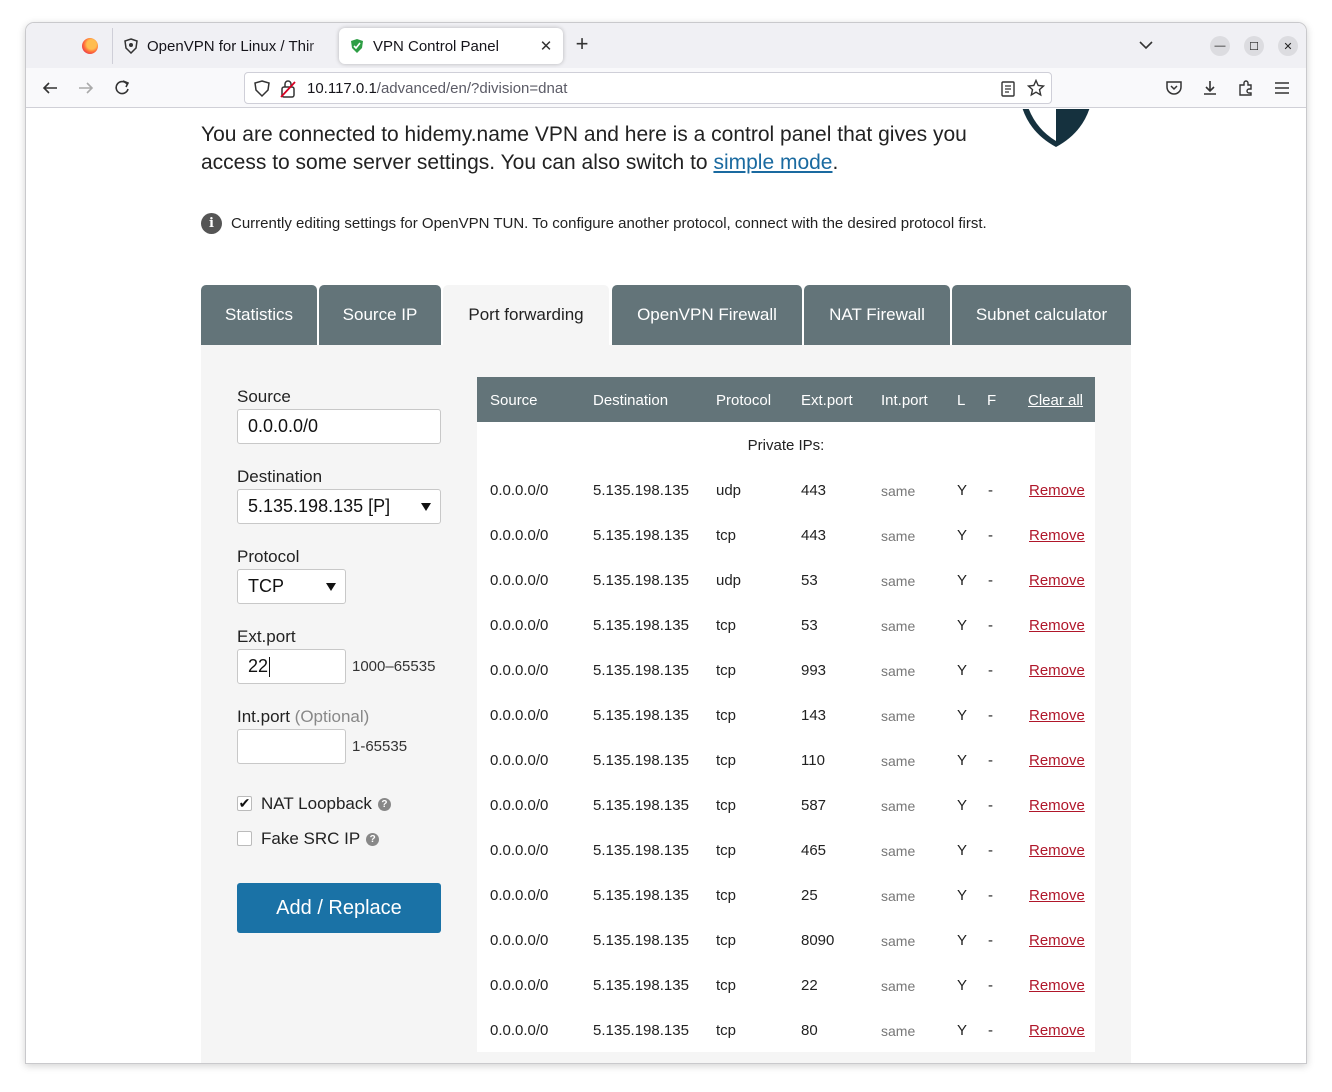 This screenshot has width=1332, height=1092. What do you see at coordinates (122, 88) in the screenshot?
I see `reload-icon` at bounding box center [122, 88].